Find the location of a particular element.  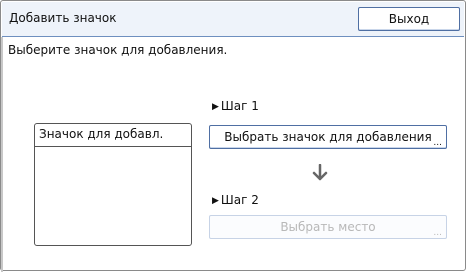

left-edge-divider is located at coordinates (2, 154).